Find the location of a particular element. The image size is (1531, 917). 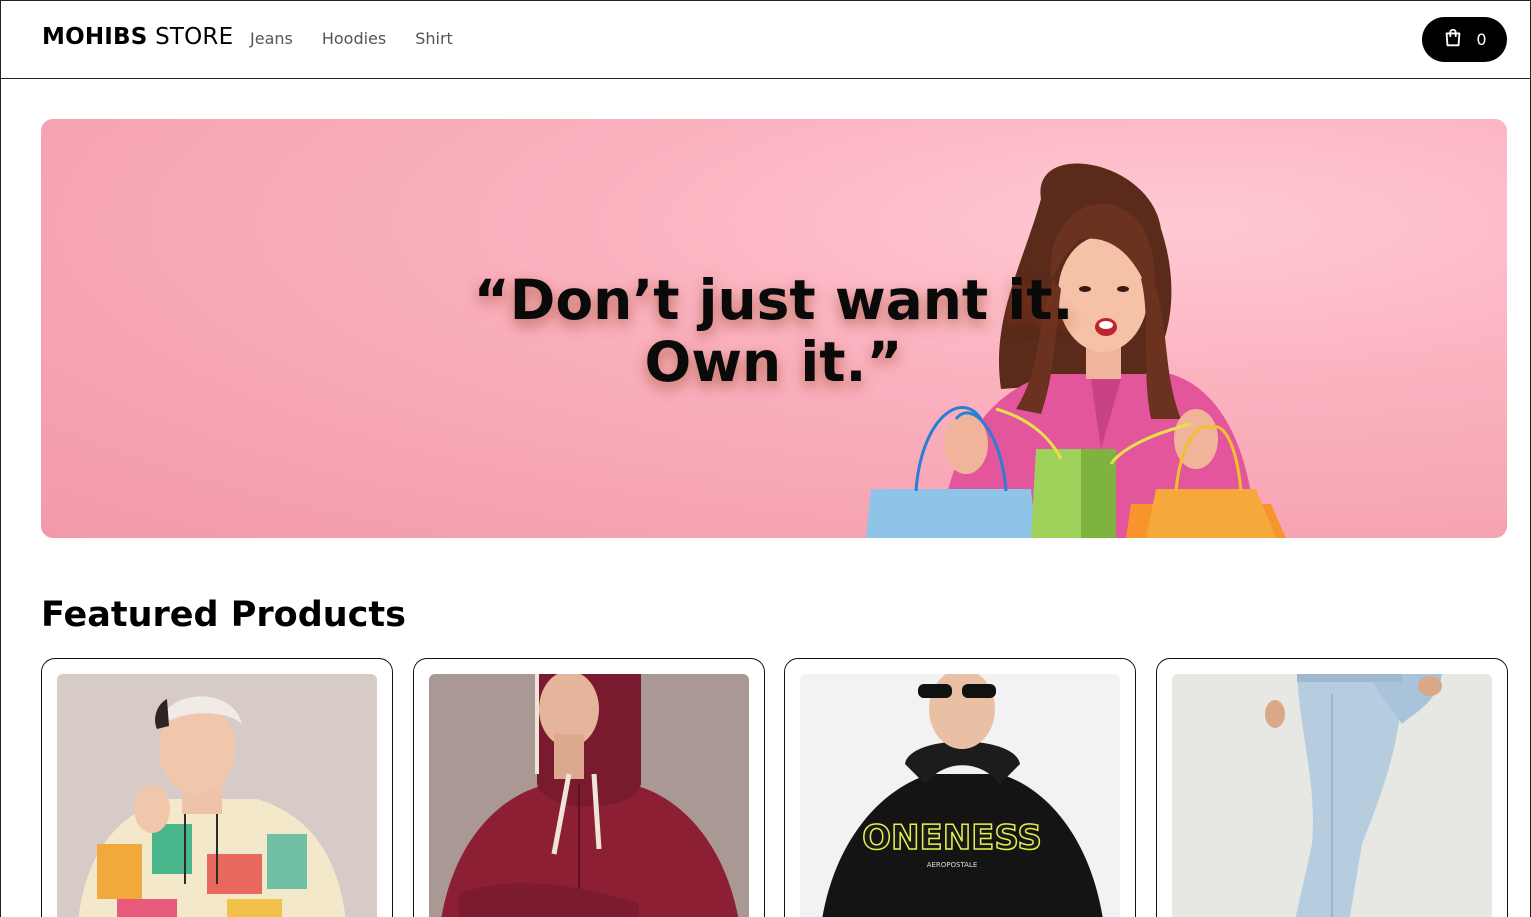

featured-products-heading: Featured Products is located at coordinates (223, 615).